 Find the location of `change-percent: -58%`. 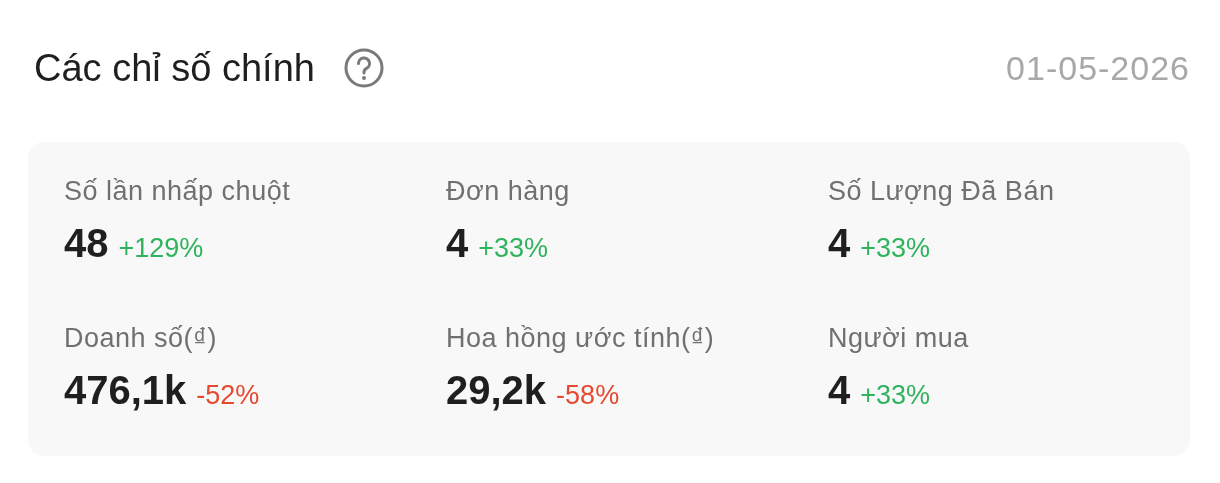

change-percent: -58% is located at coordinates (588, 395).